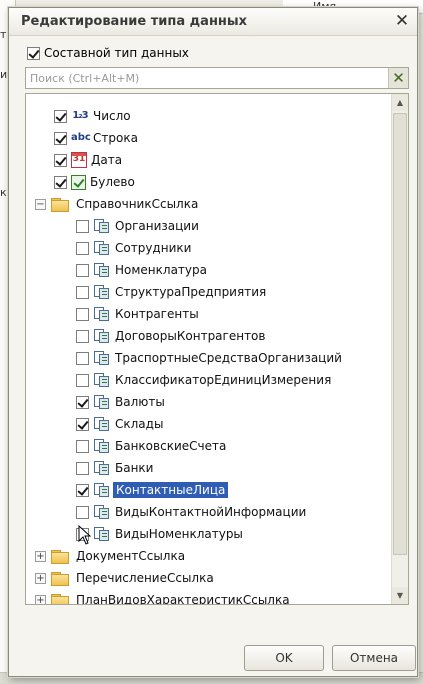 The height and width of the screenshot is (684, 423). What do you see at coordinates (191, 292) in the screenshot?
I see `tree-item-label: СтруктураПредприятия` at bounding box center [191, 292].